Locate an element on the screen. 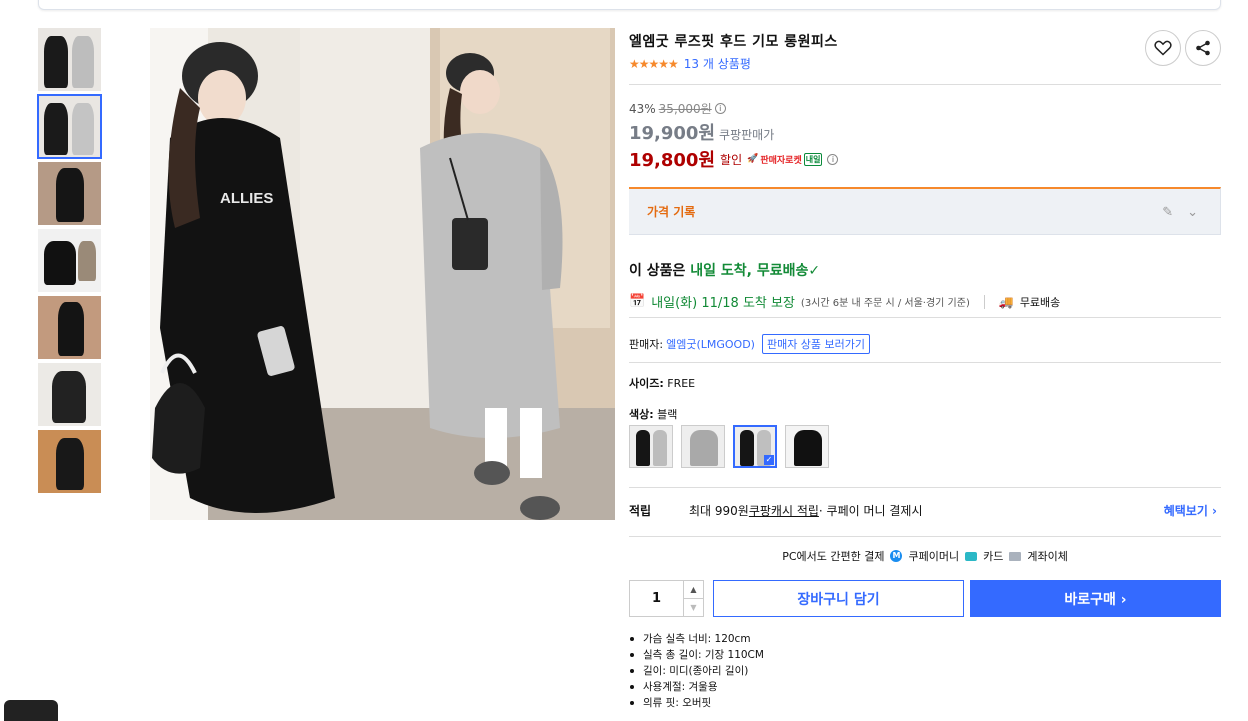  seller-label: 판매자: is located at coordinates (646, 344).